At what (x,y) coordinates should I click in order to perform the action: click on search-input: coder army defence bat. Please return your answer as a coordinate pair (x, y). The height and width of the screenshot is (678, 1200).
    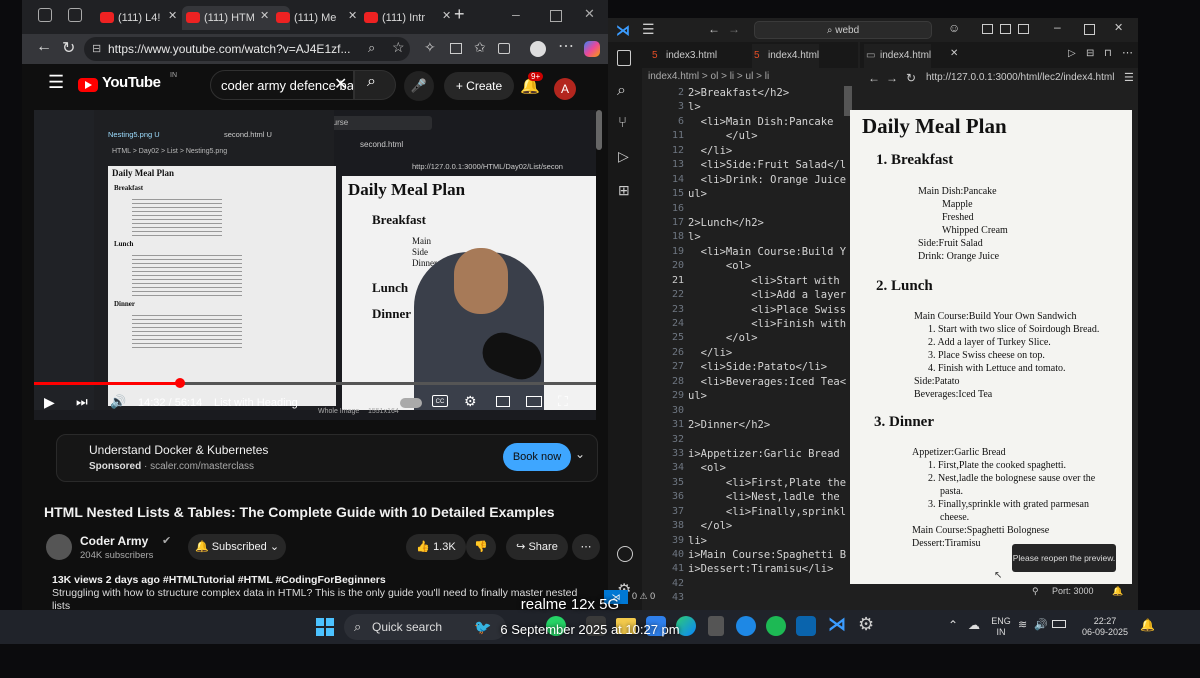
    Looking at the image, I should click on (282, 85).